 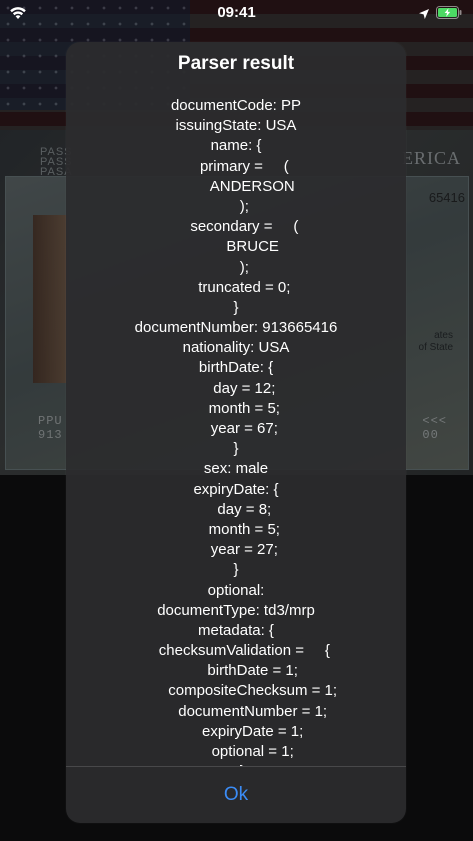 What do you see at coordinates (236, 691) in the screenshot?
I see `alert-message-line: compositeChecksum = 1;` at bounding box center [236, 691].